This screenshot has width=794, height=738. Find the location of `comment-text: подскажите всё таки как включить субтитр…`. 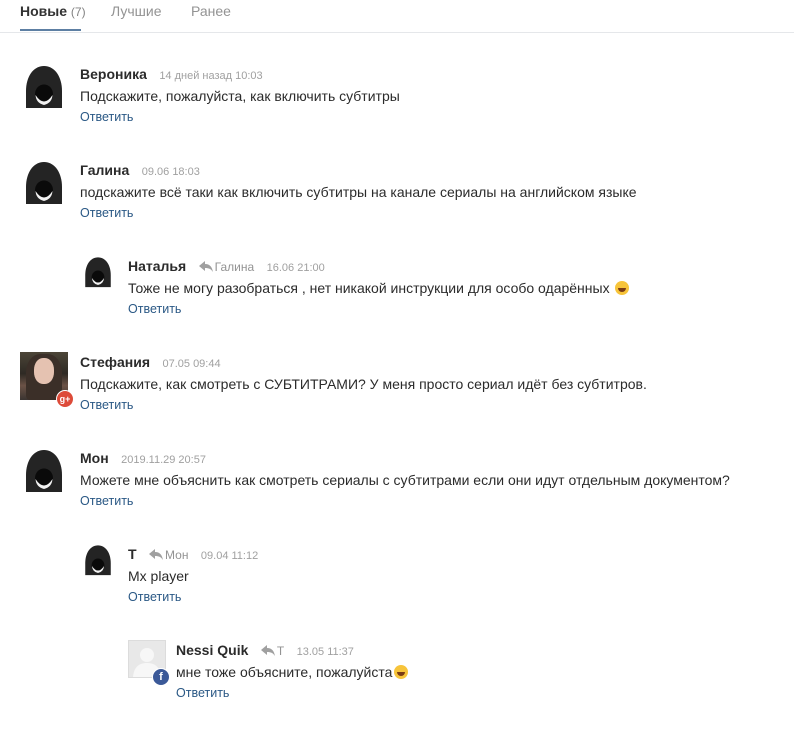

comment-text: подскажите всё таки как включить субтитр… is located at coordinates (358, 192).